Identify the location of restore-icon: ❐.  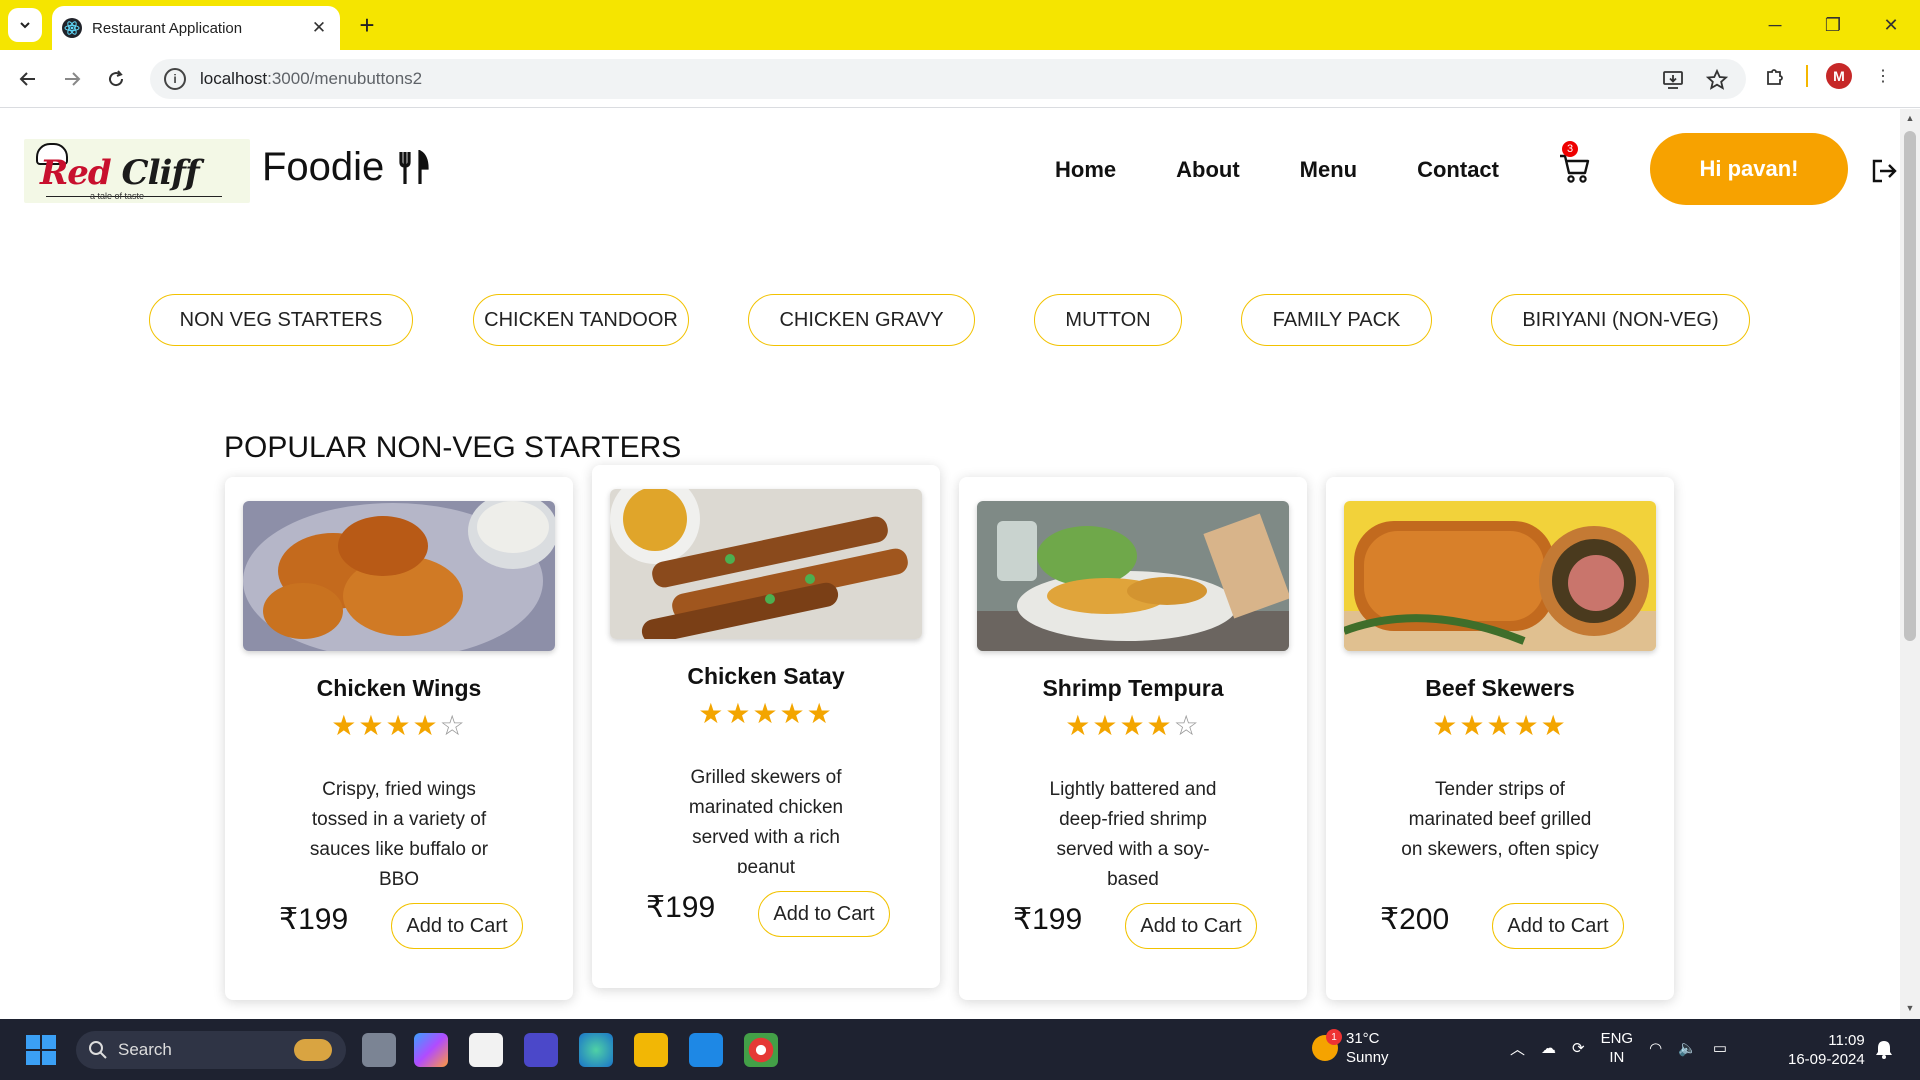
(1833, 25).